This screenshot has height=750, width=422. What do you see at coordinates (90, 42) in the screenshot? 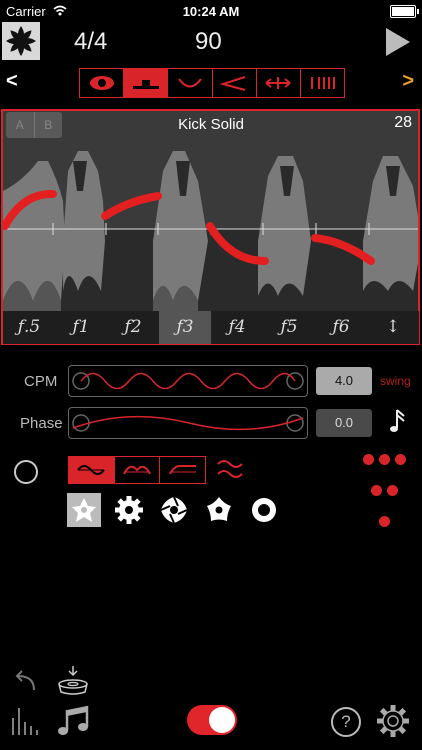
I see `time-signature: 4/4` at bounding box center [90, 42].